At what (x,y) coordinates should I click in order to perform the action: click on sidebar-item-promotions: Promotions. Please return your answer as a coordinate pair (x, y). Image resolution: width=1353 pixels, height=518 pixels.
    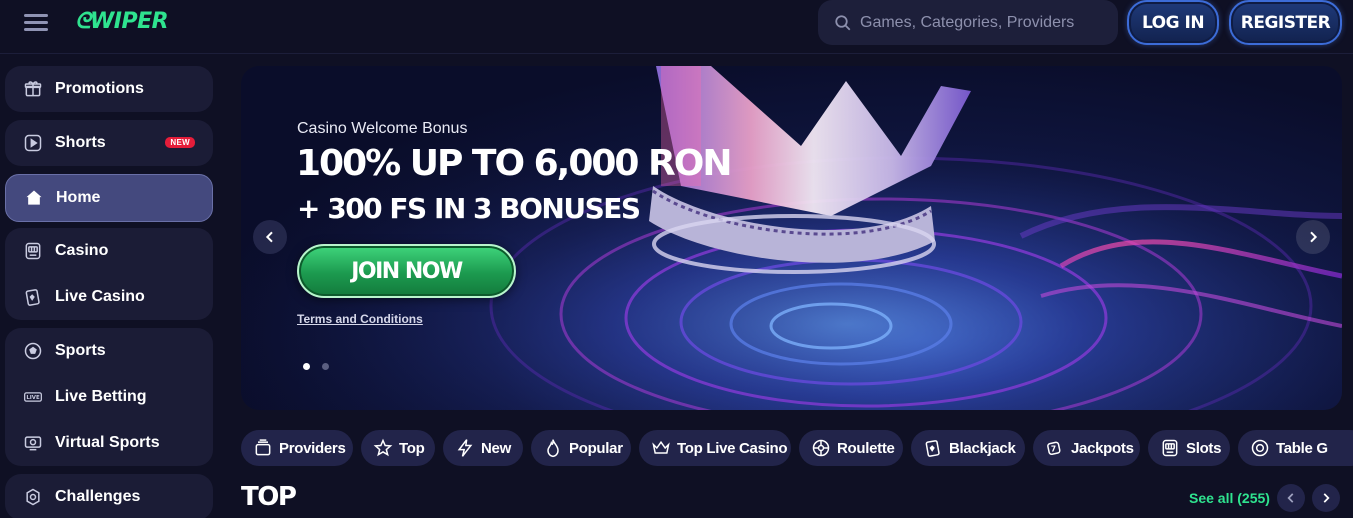
    Looking at the image, I should click on (109, 89).